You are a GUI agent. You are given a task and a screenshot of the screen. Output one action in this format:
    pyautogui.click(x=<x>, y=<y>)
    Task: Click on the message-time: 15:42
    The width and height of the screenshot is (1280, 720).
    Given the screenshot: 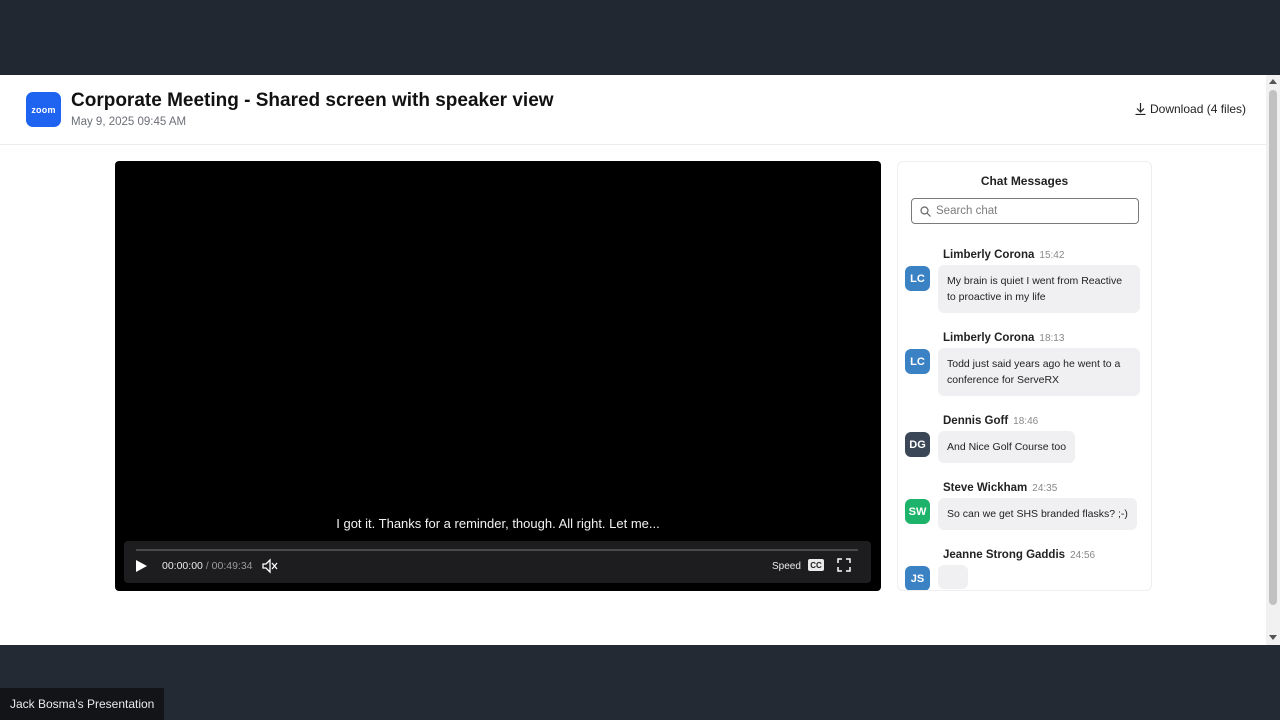 What is the action you would take?
    pyautogui.click(x=1052, y=255)
    